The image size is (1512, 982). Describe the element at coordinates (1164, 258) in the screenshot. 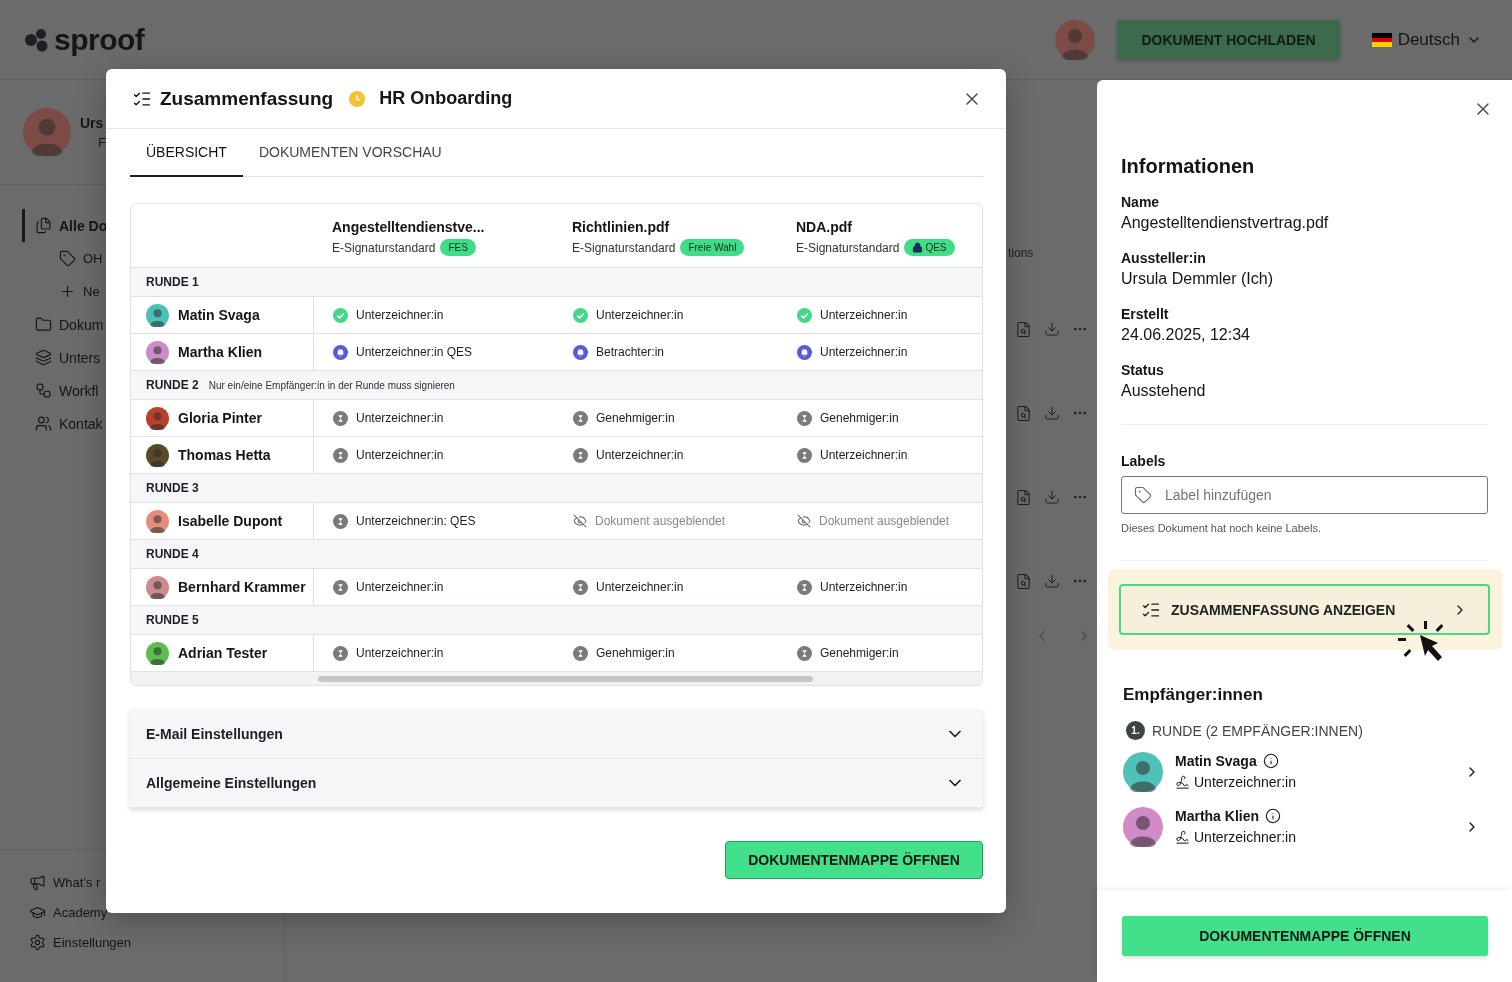

I see `field-label: Aussteller:in` at that location.